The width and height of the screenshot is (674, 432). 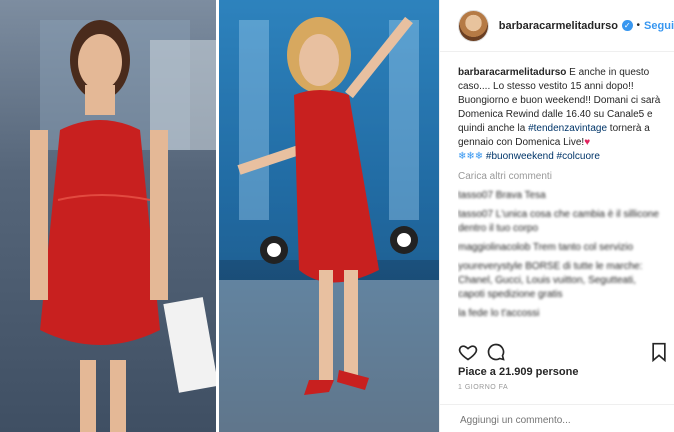 What do you see at coordinates (563, 352) in the screenshot?
I see `action-bar` at bounding box center [563, 352].